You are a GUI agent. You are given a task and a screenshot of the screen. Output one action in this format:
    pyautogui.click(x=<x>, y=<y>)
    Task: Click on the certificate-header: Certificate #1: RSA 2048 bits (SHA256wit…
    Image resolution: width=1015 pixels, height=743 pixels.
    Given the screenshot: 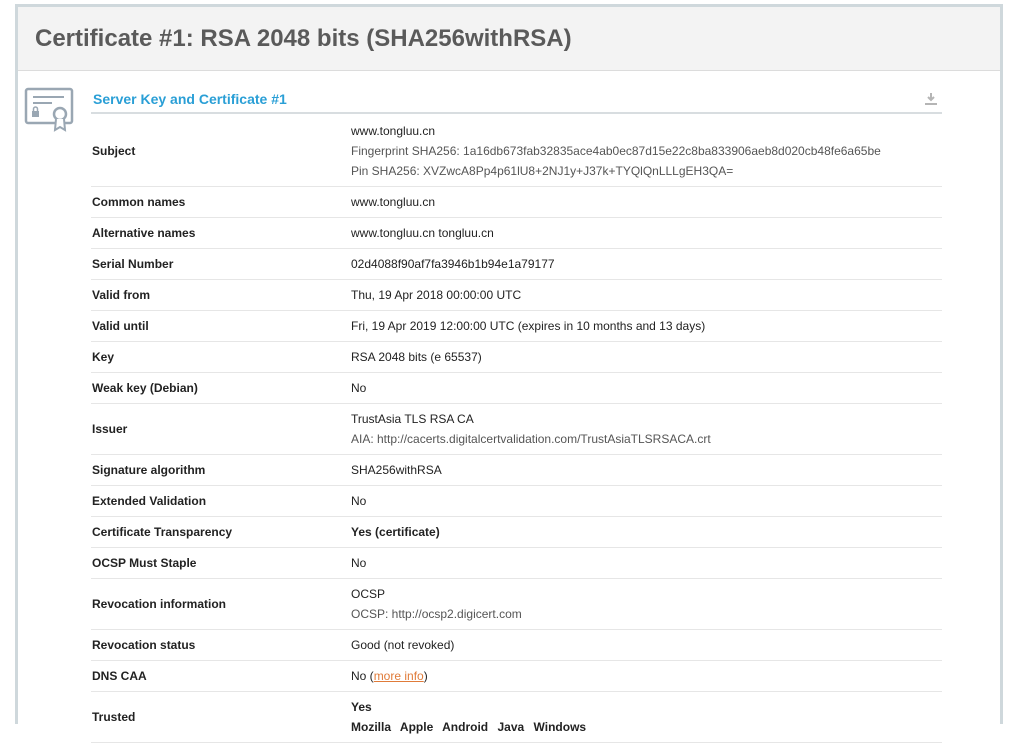 What is the action you would take?
    pyautogui.click(x=509, y=39)
    